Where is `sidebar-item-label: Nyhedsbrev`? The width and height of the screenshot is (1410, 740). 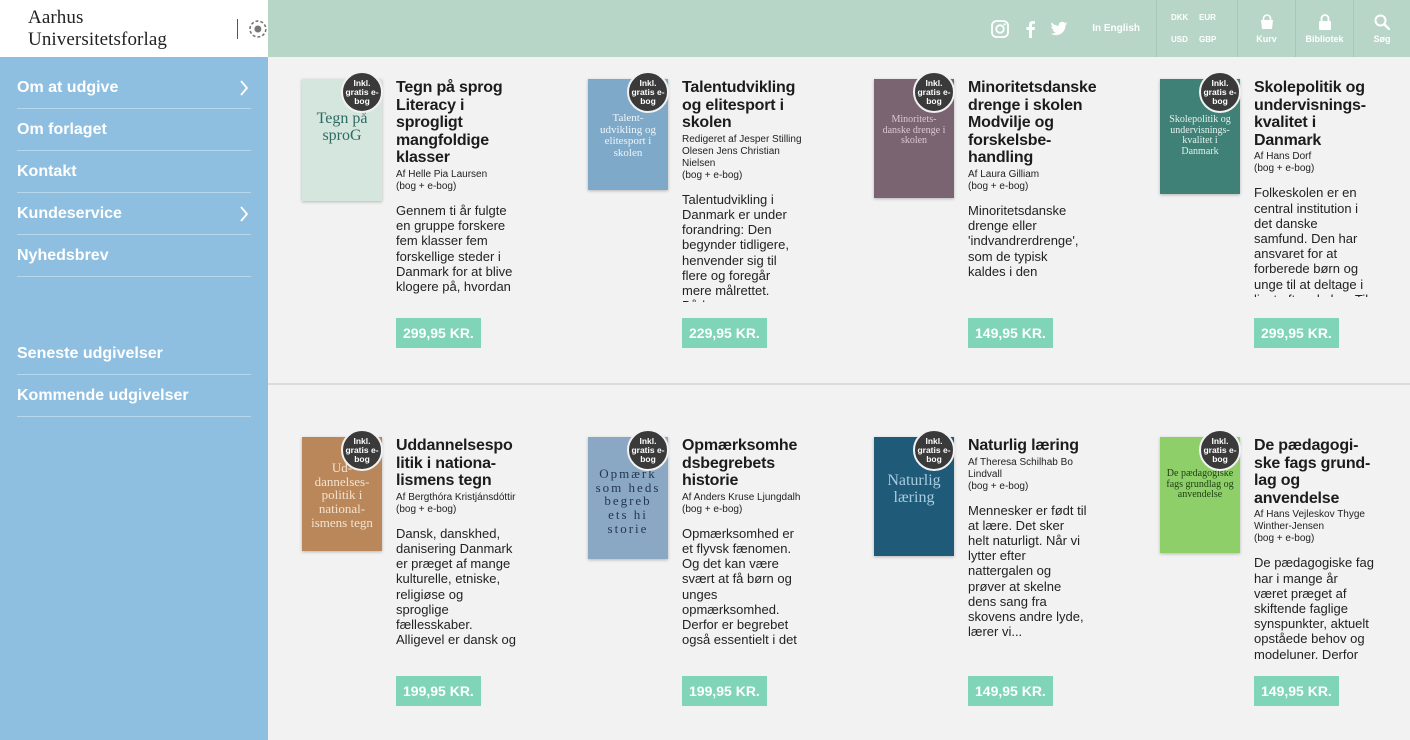
sidebar-item-label: Nyhedsbrev is located at coordinates (63, 255).